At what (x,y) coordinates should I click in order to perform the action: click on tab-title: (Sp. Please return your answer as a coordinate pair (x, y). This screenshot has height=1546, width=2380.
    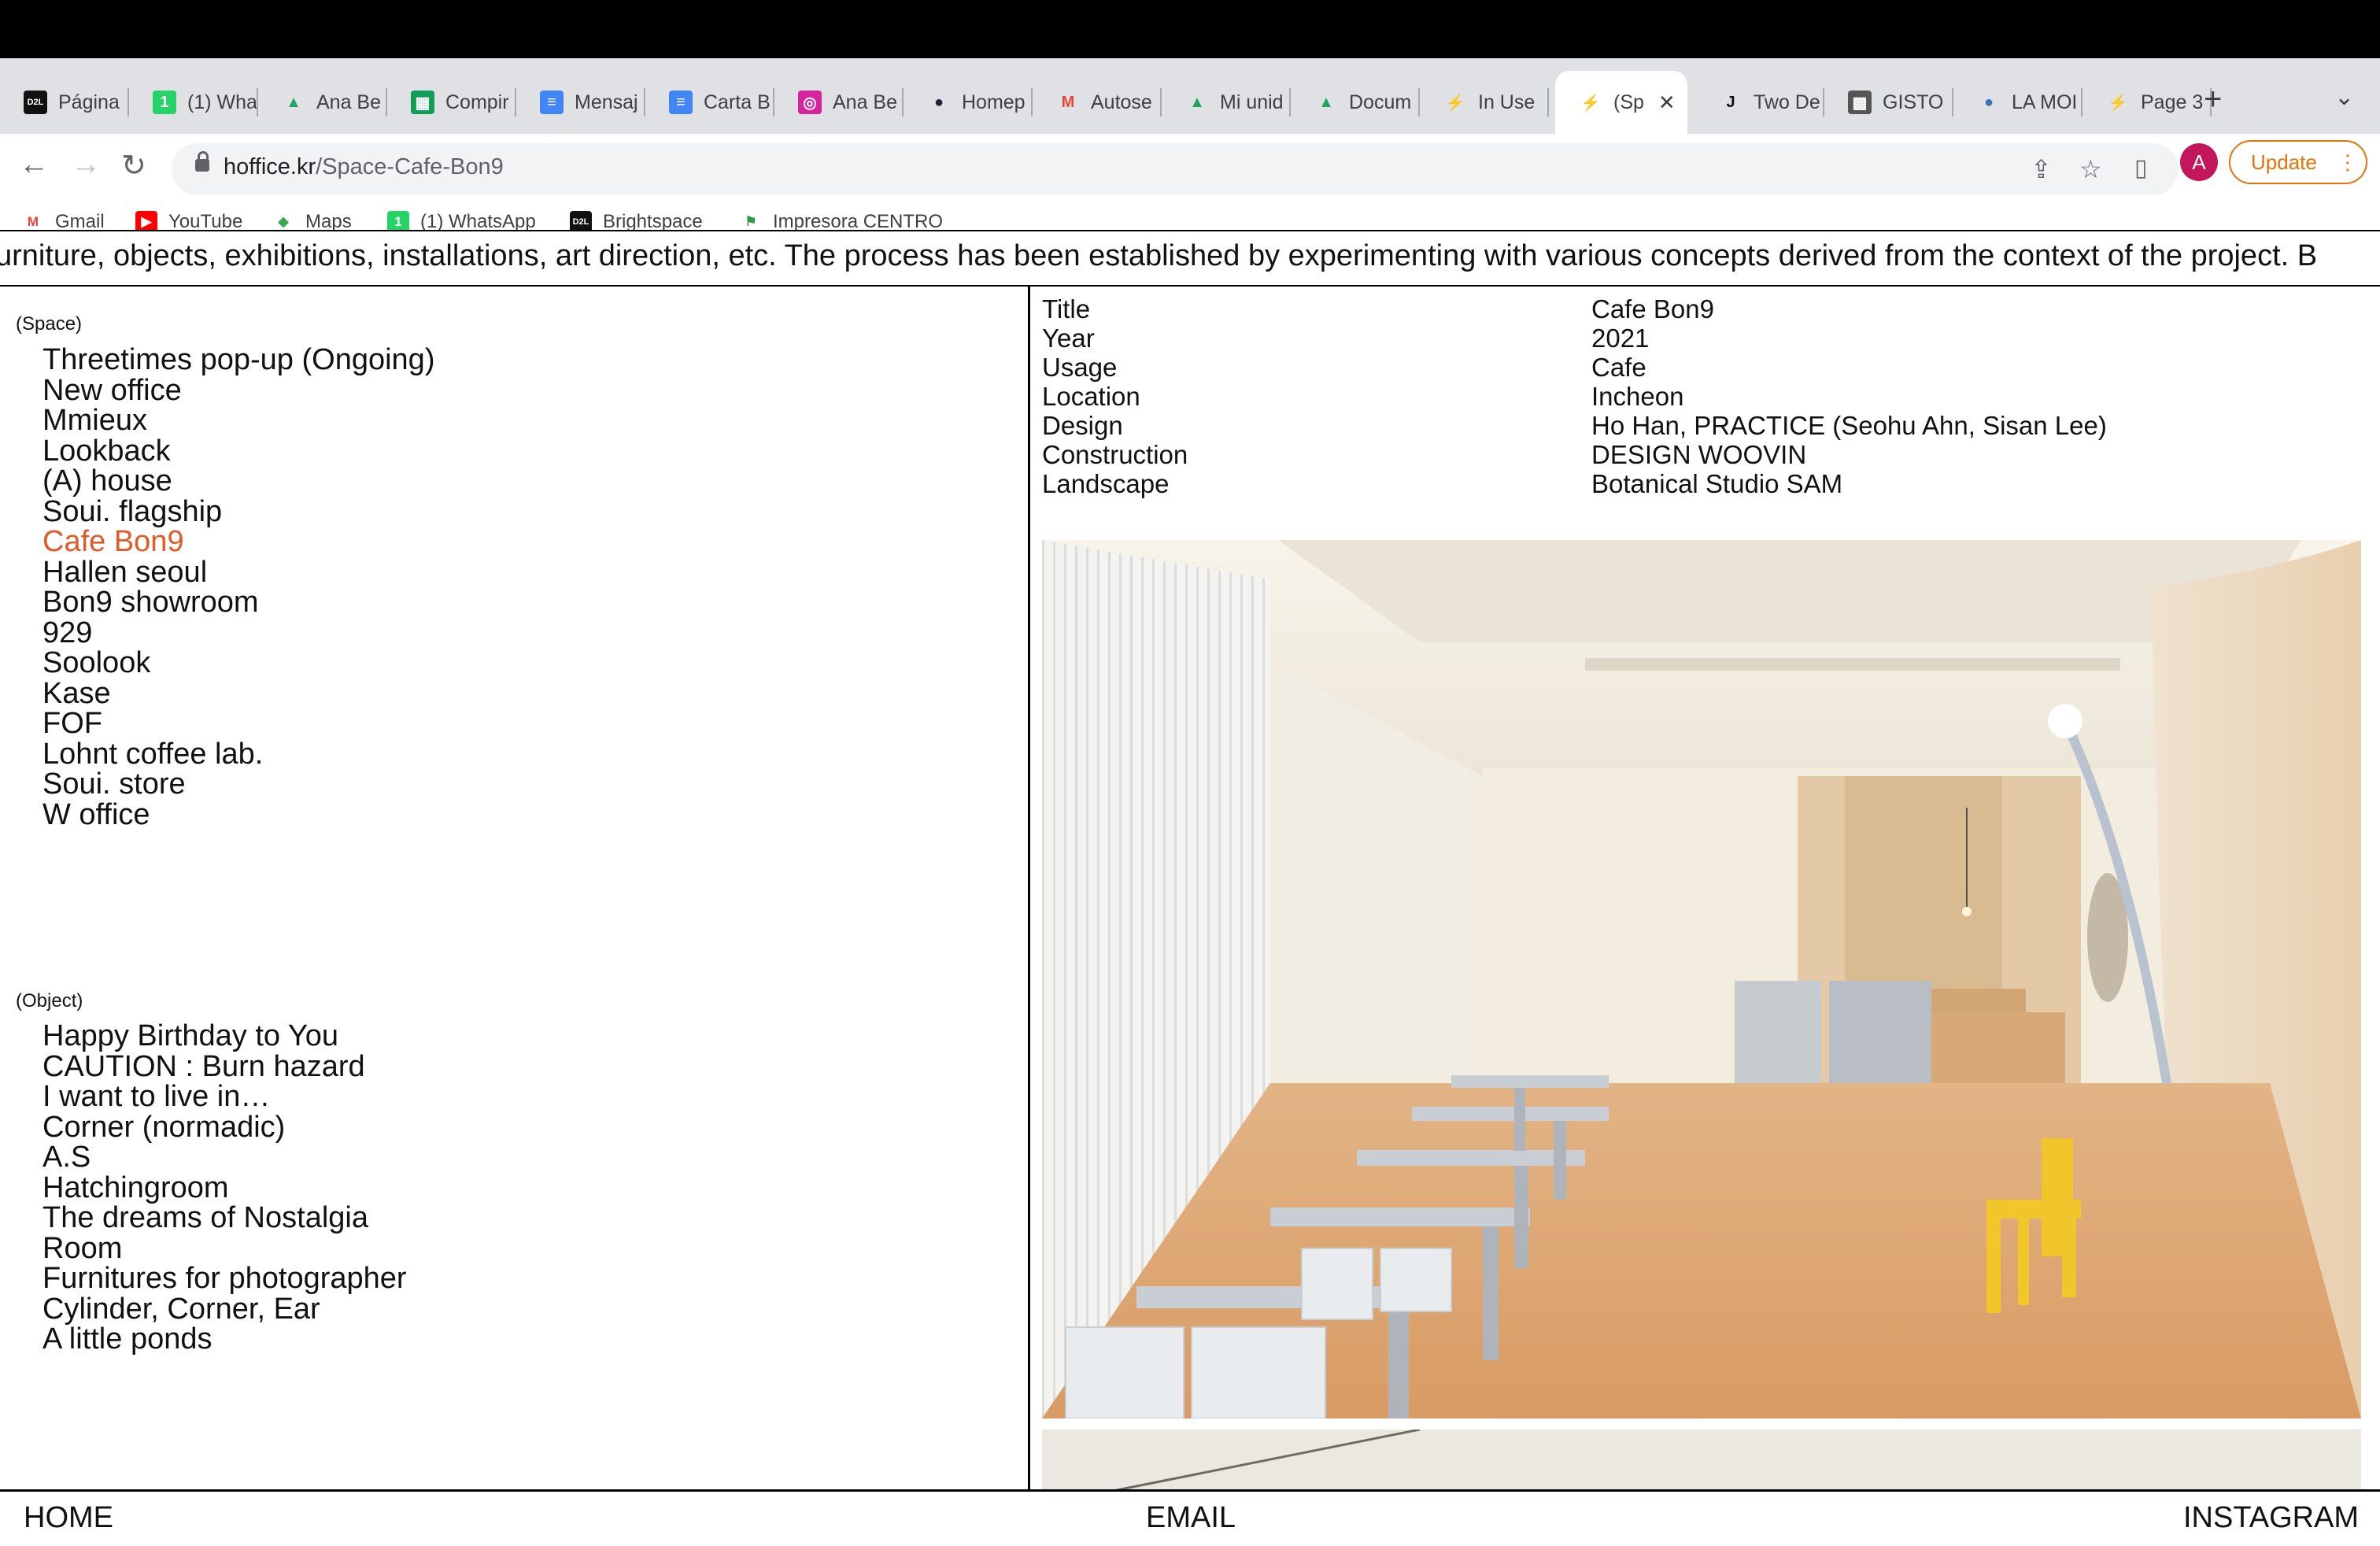
    Looking at the image, I should click on (1628, 102).